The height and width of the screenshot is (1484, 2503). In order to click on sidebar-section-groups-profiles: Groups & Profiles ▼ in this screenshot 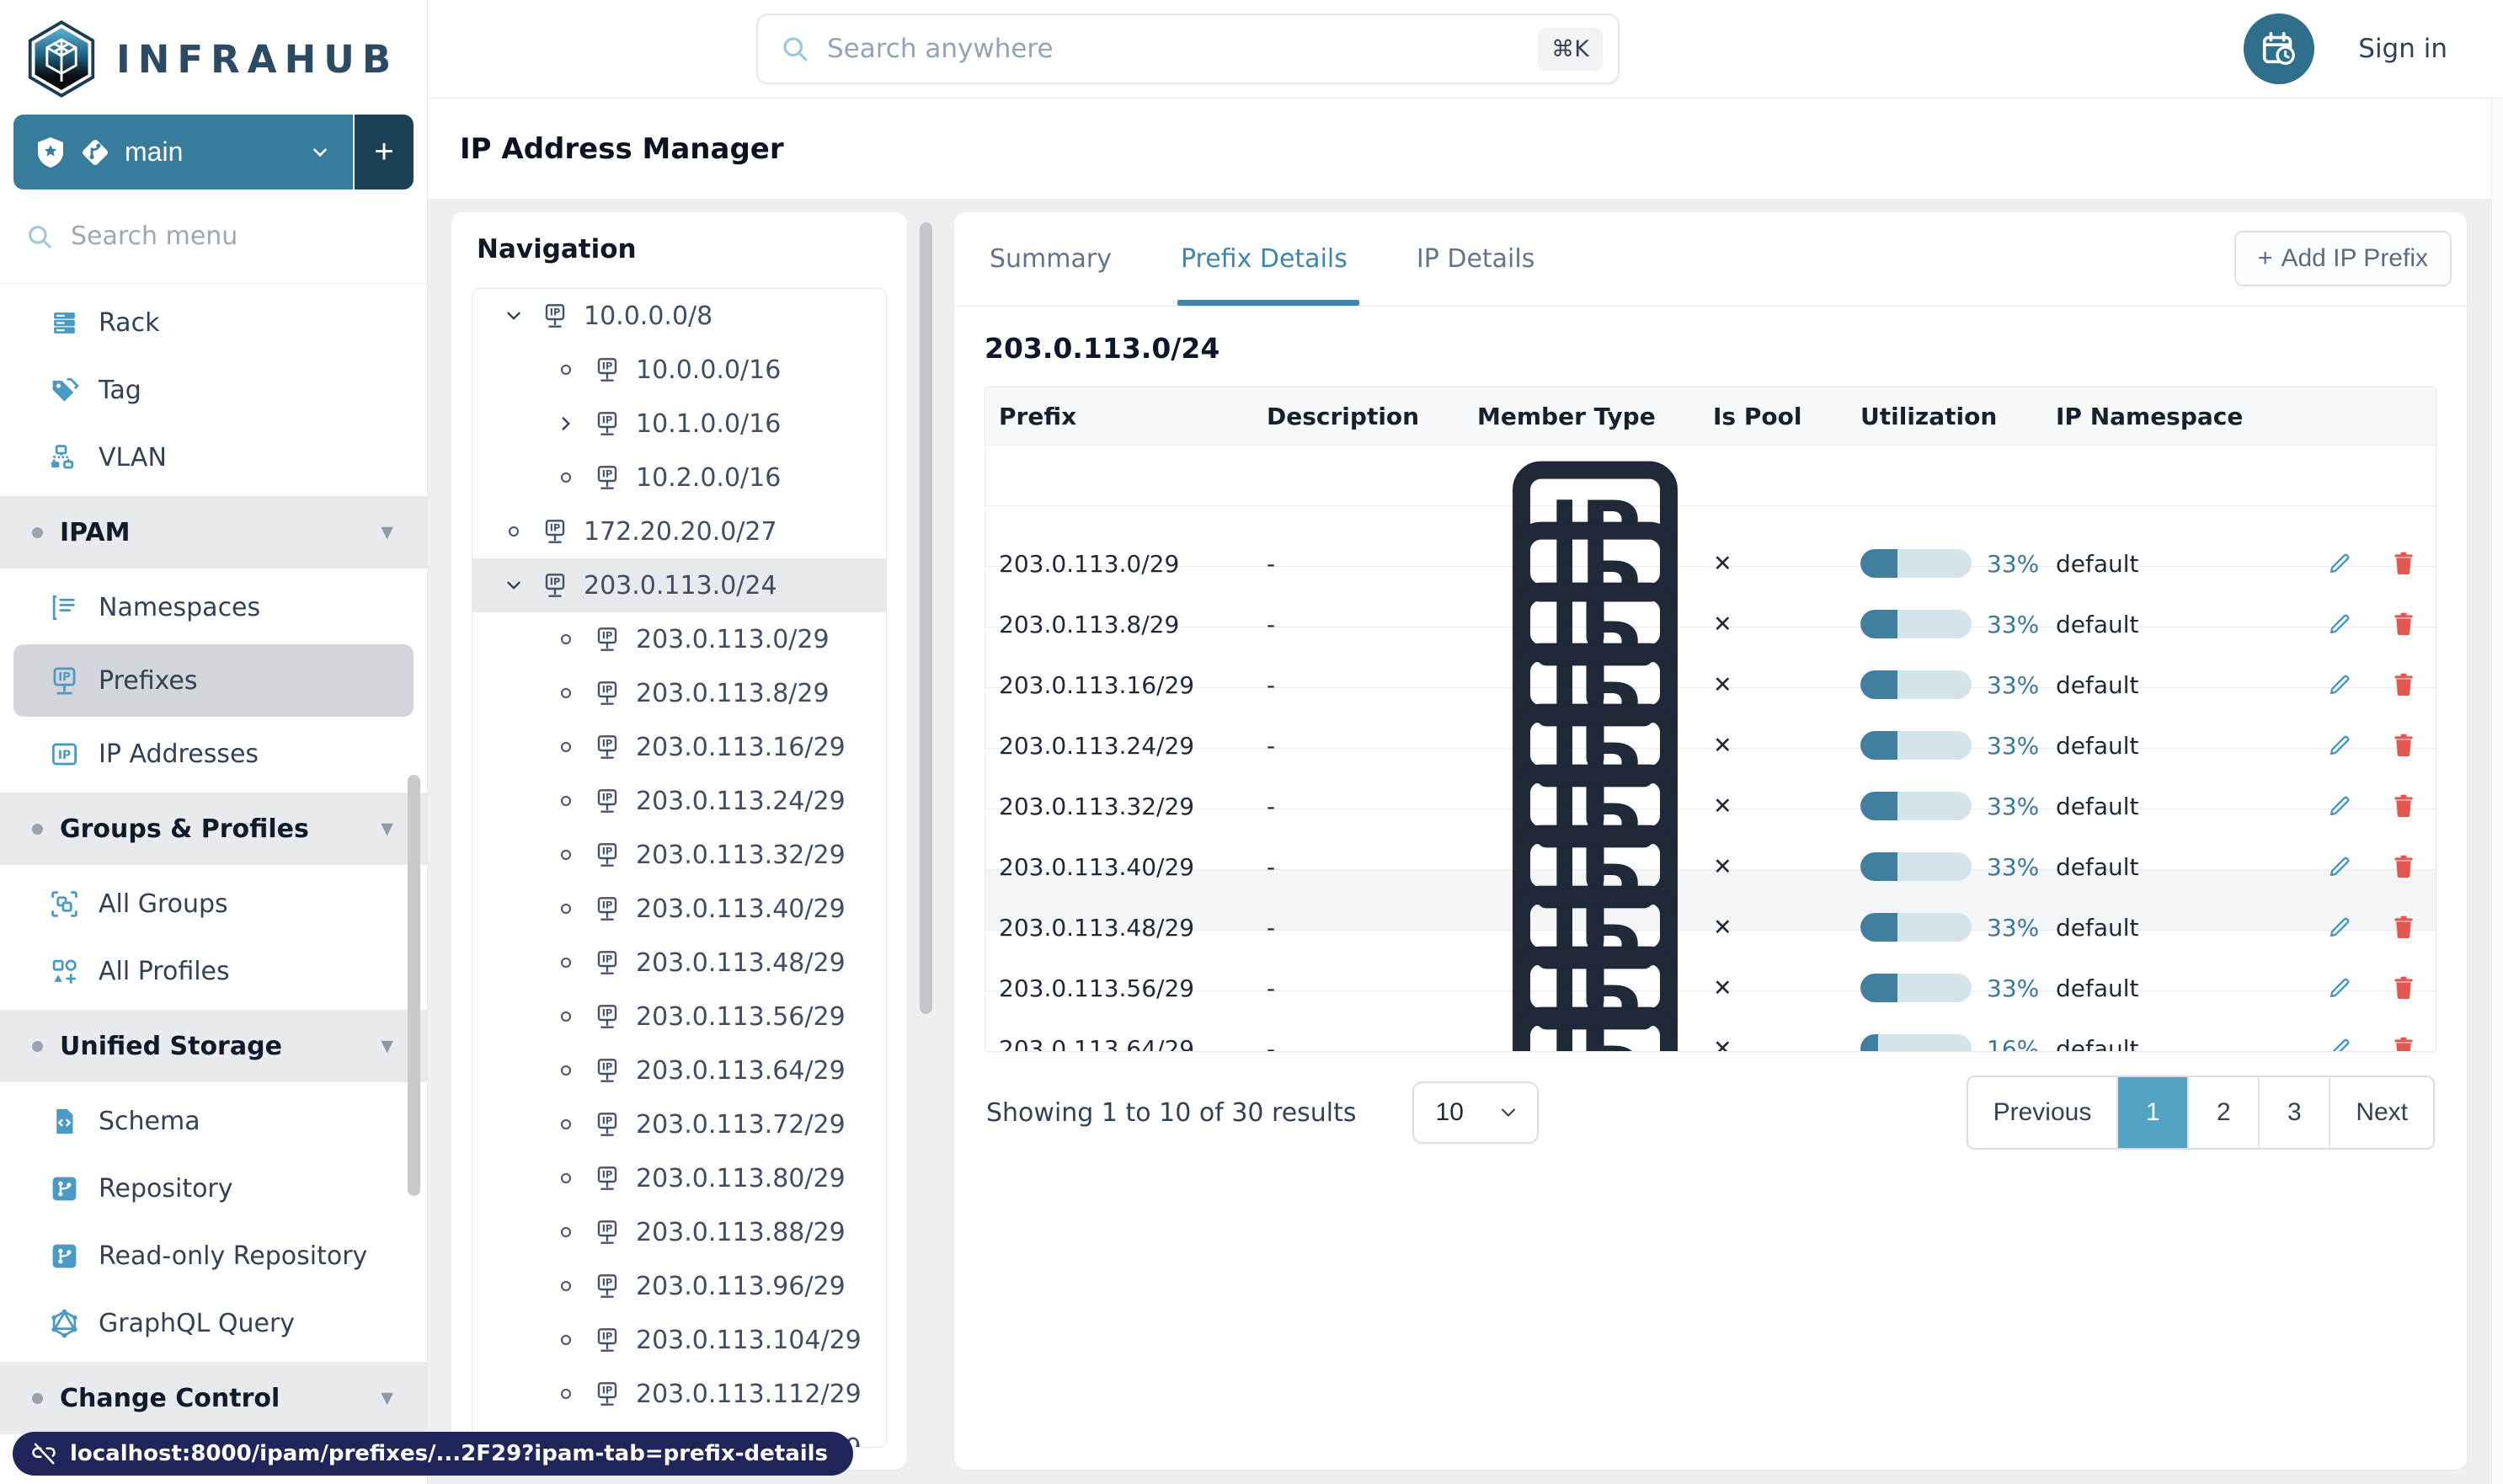, I will do `click(213, 829)`.